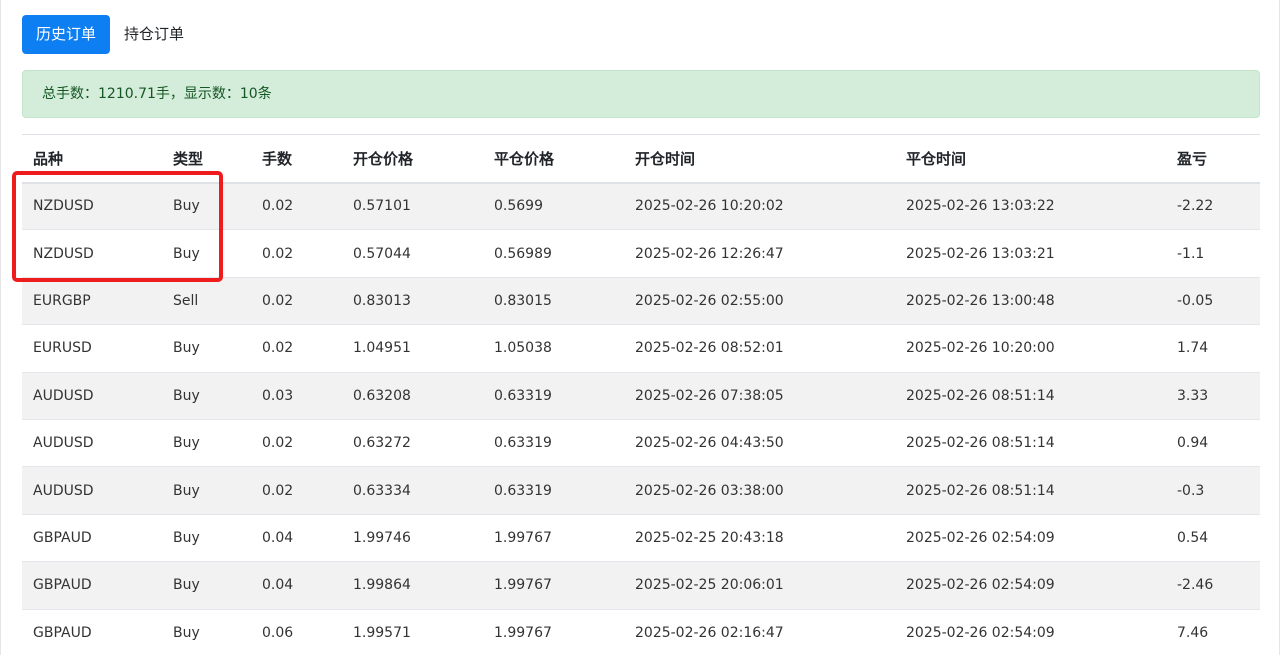  I want to click on cell-profit: 0.94, so click(1193, 443).